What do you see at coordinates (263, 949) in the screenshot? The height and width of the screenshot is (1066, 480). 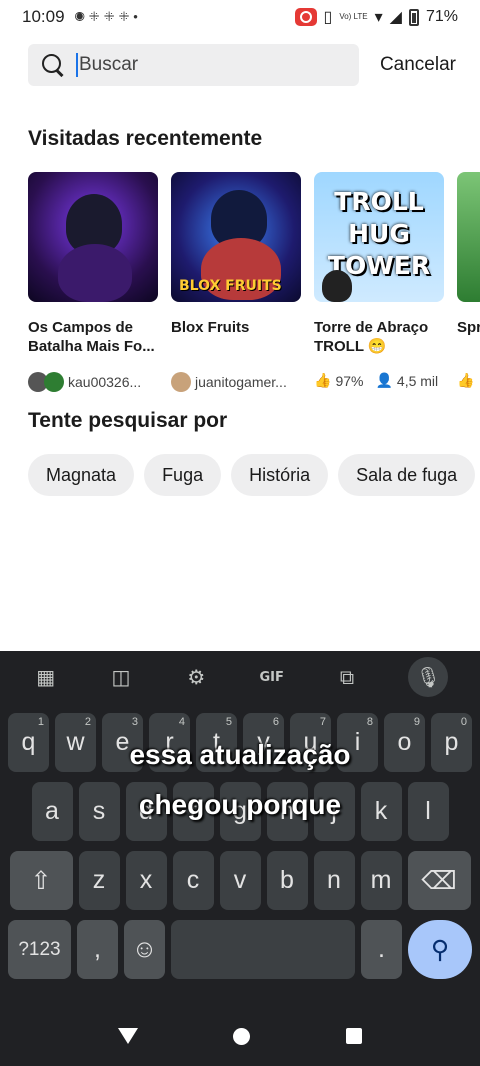 I see `space-key` at bounding box center [263, 949].